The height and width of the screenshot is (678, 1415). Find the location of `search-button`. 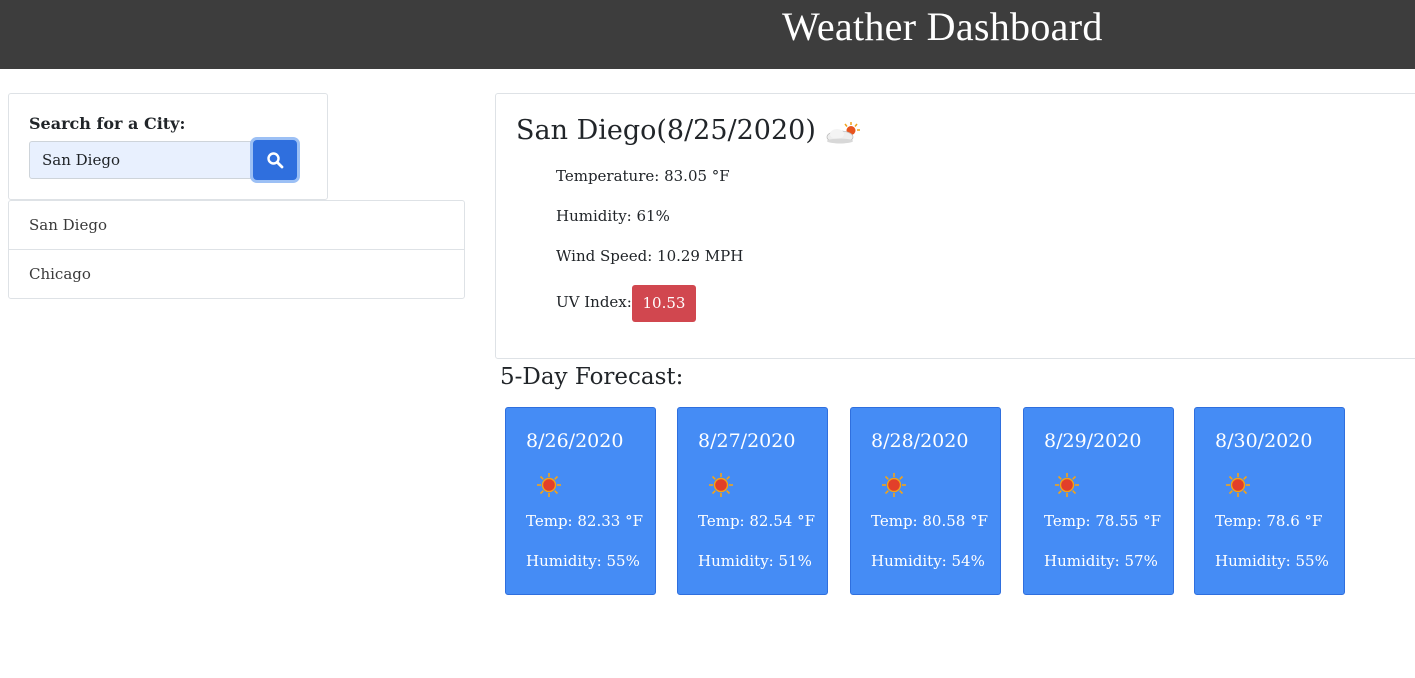

search-button is located at coordinates (275, 160).